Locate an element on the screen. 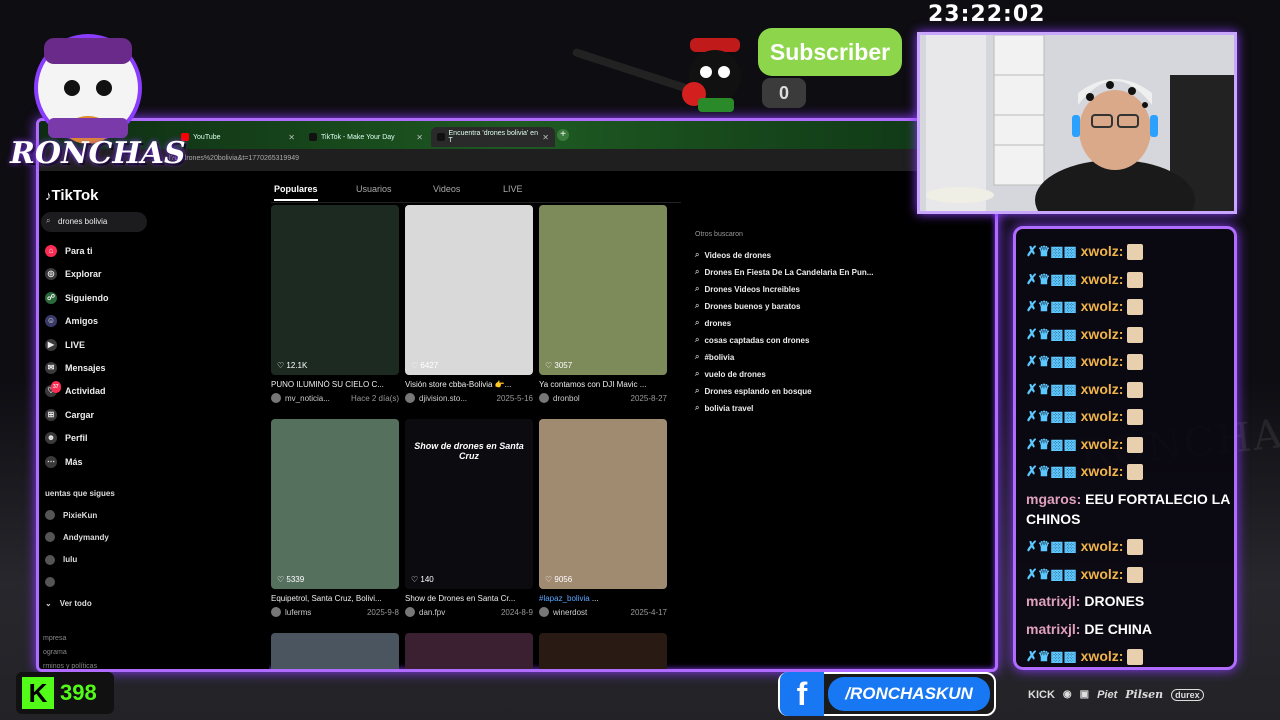  new-tab-button: + is located at coordinates (563, 135).